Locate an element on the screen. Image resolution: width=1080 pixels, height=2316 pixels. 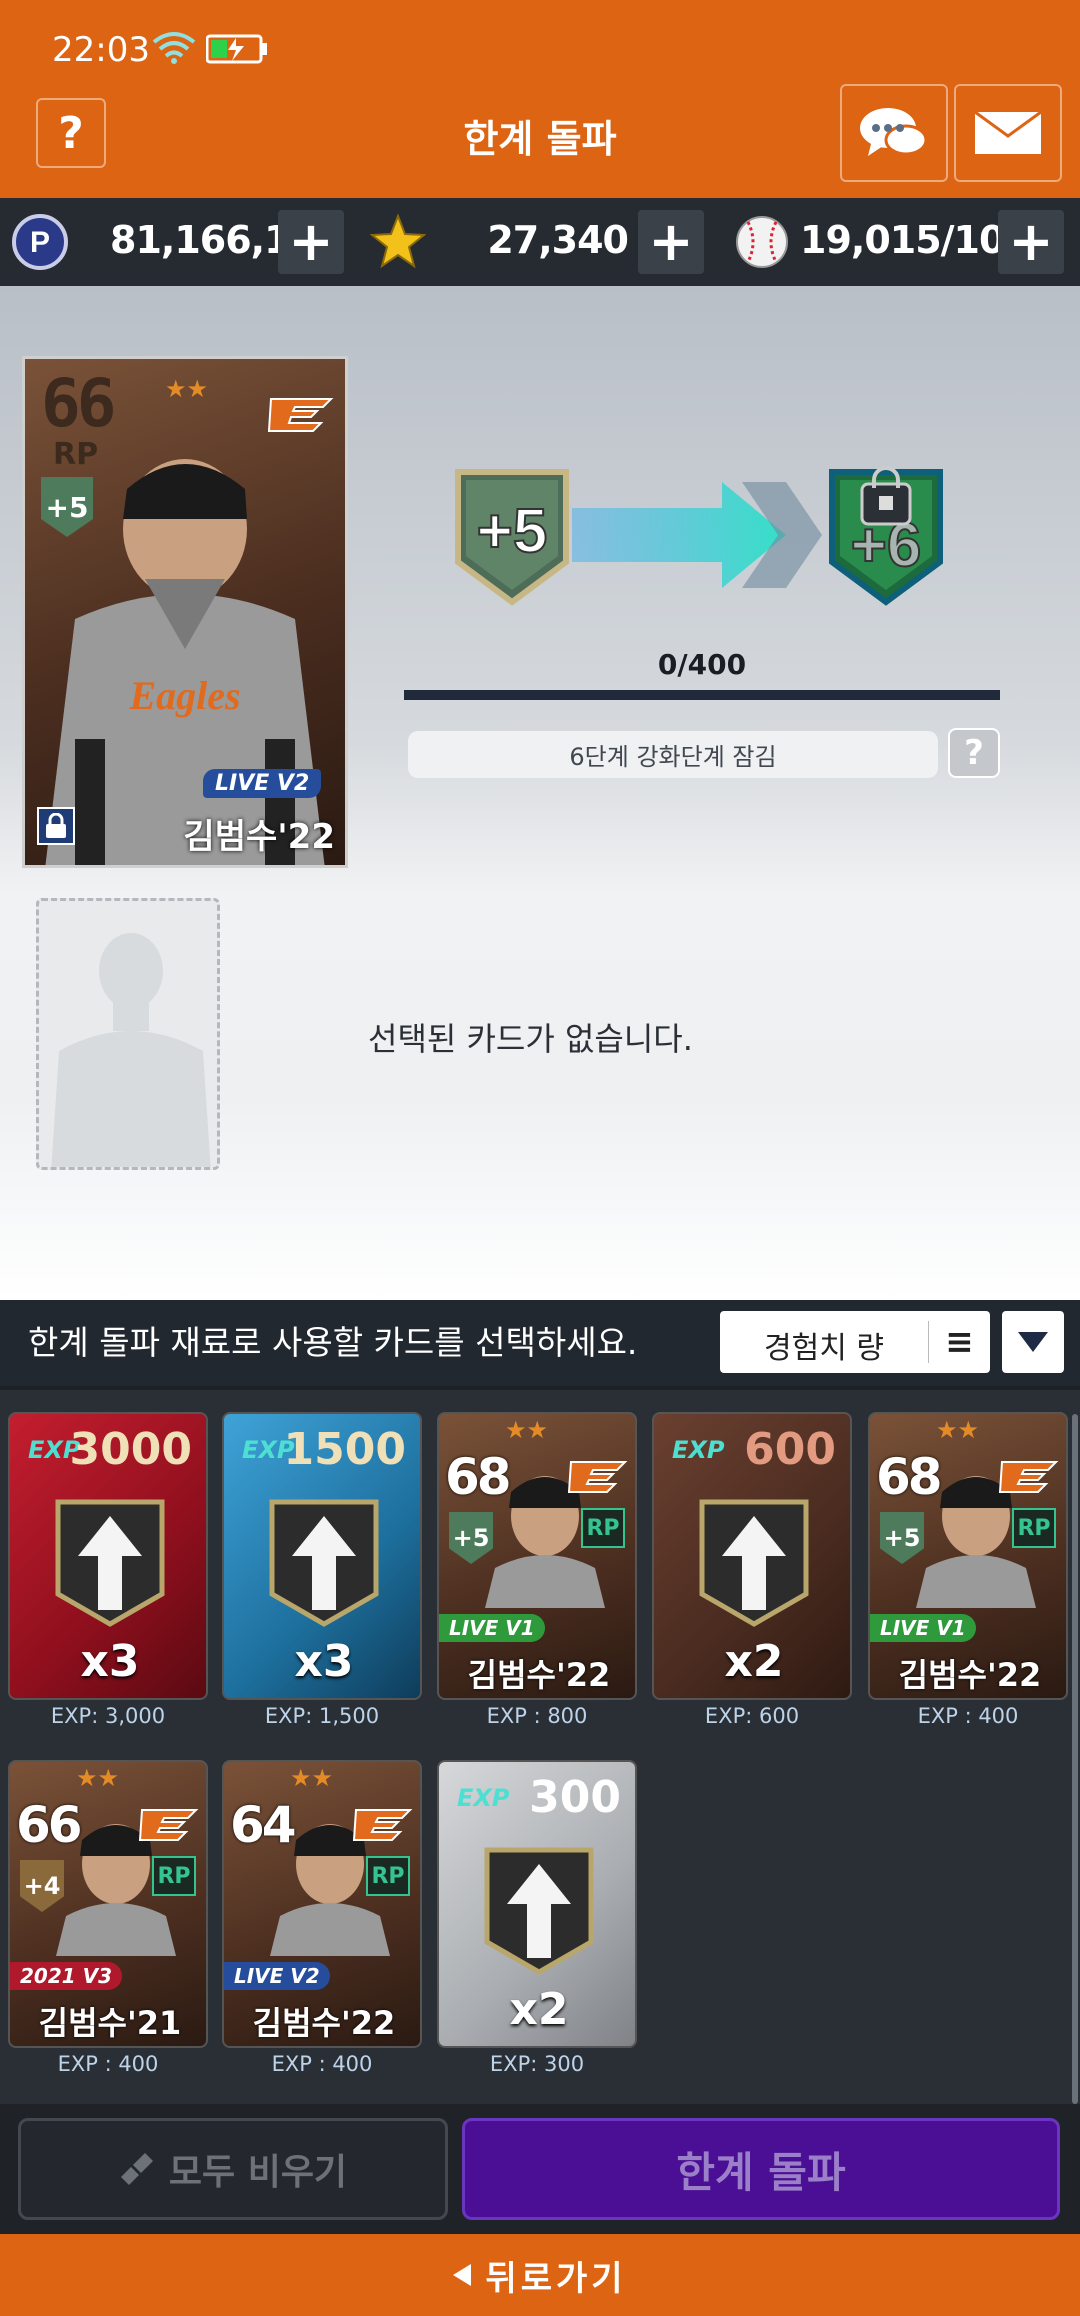
current-level-badge: +5 is located at coordinates (512, 537).